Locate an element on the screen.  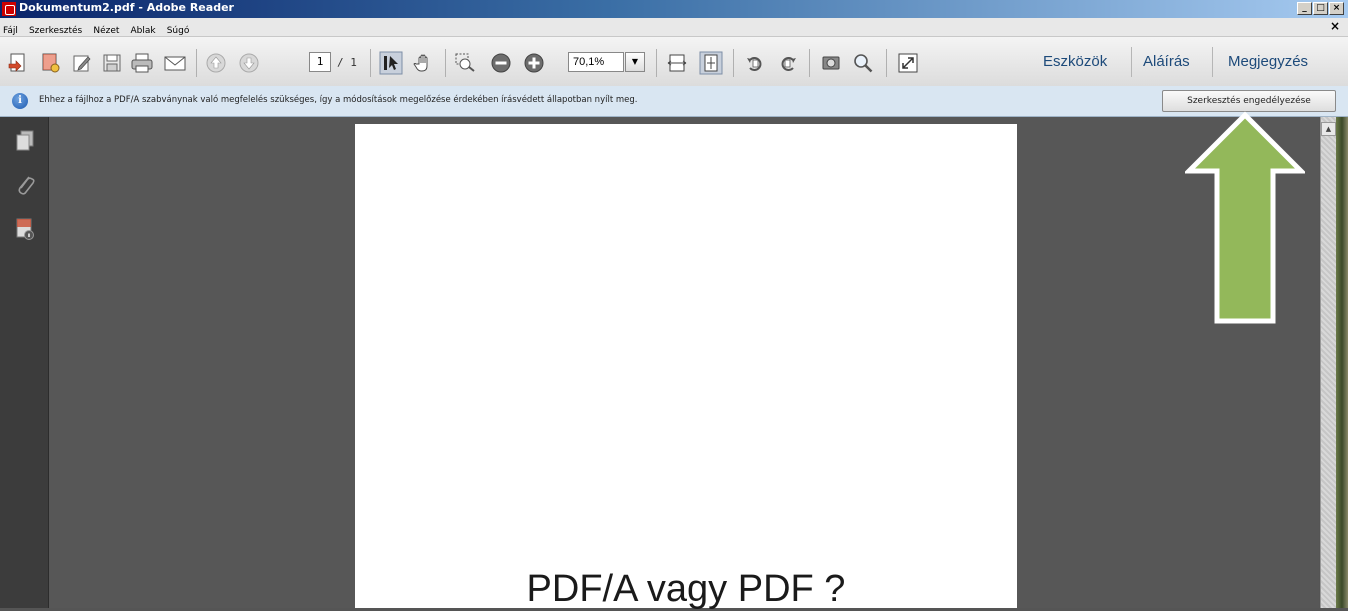
email-icon is located at coordinates (175, 63).